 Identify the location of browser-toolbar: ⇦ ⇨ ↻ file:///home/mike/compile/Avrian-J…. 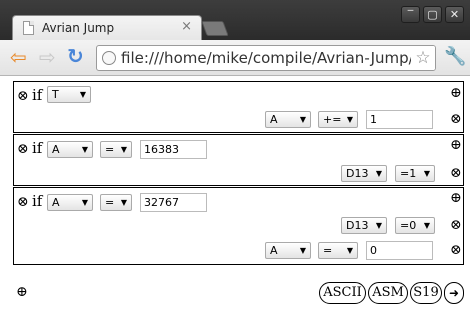
(235, 58).